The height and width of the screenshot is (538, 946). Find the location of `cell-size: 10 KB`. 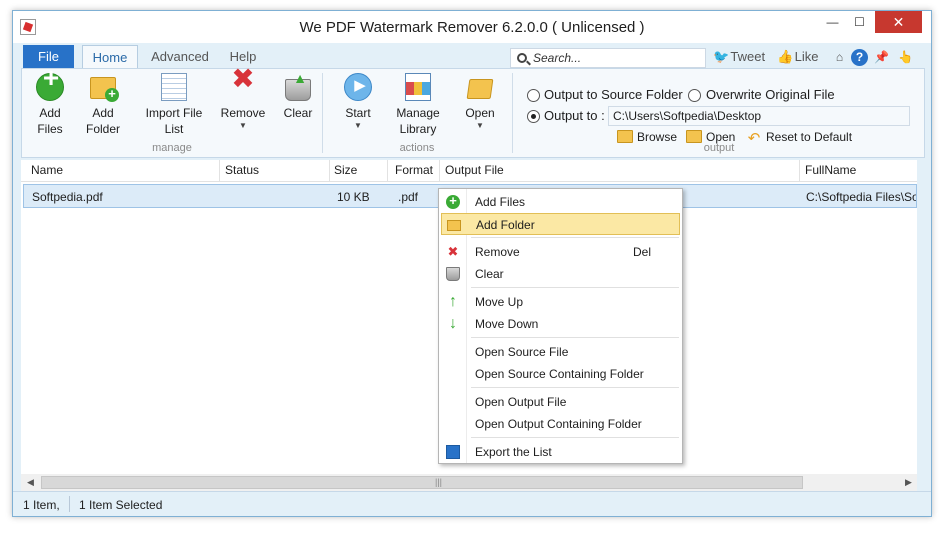

cell-size: 10 KB is located at coordinates (353, 197).